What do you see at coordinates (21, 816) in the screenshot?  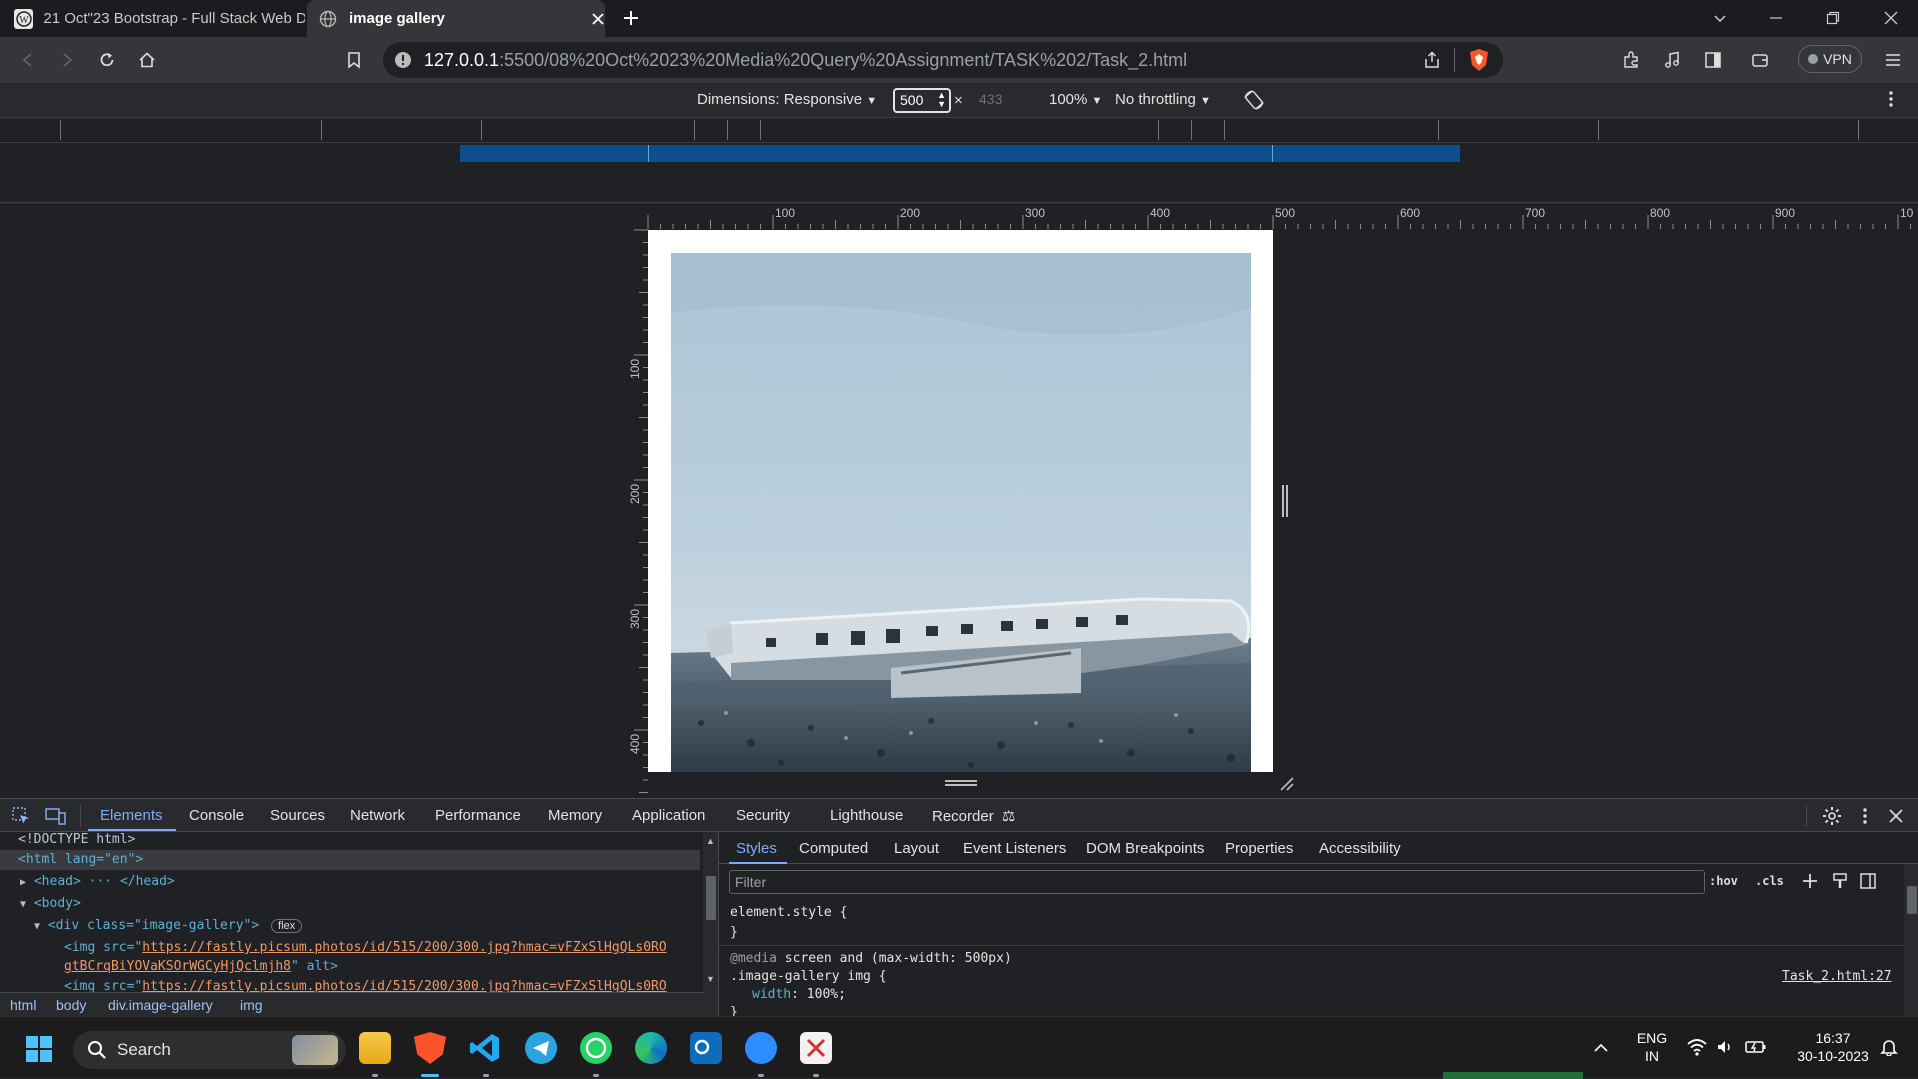 I see `inspect-element-icon` at bounding box center [21, 816].